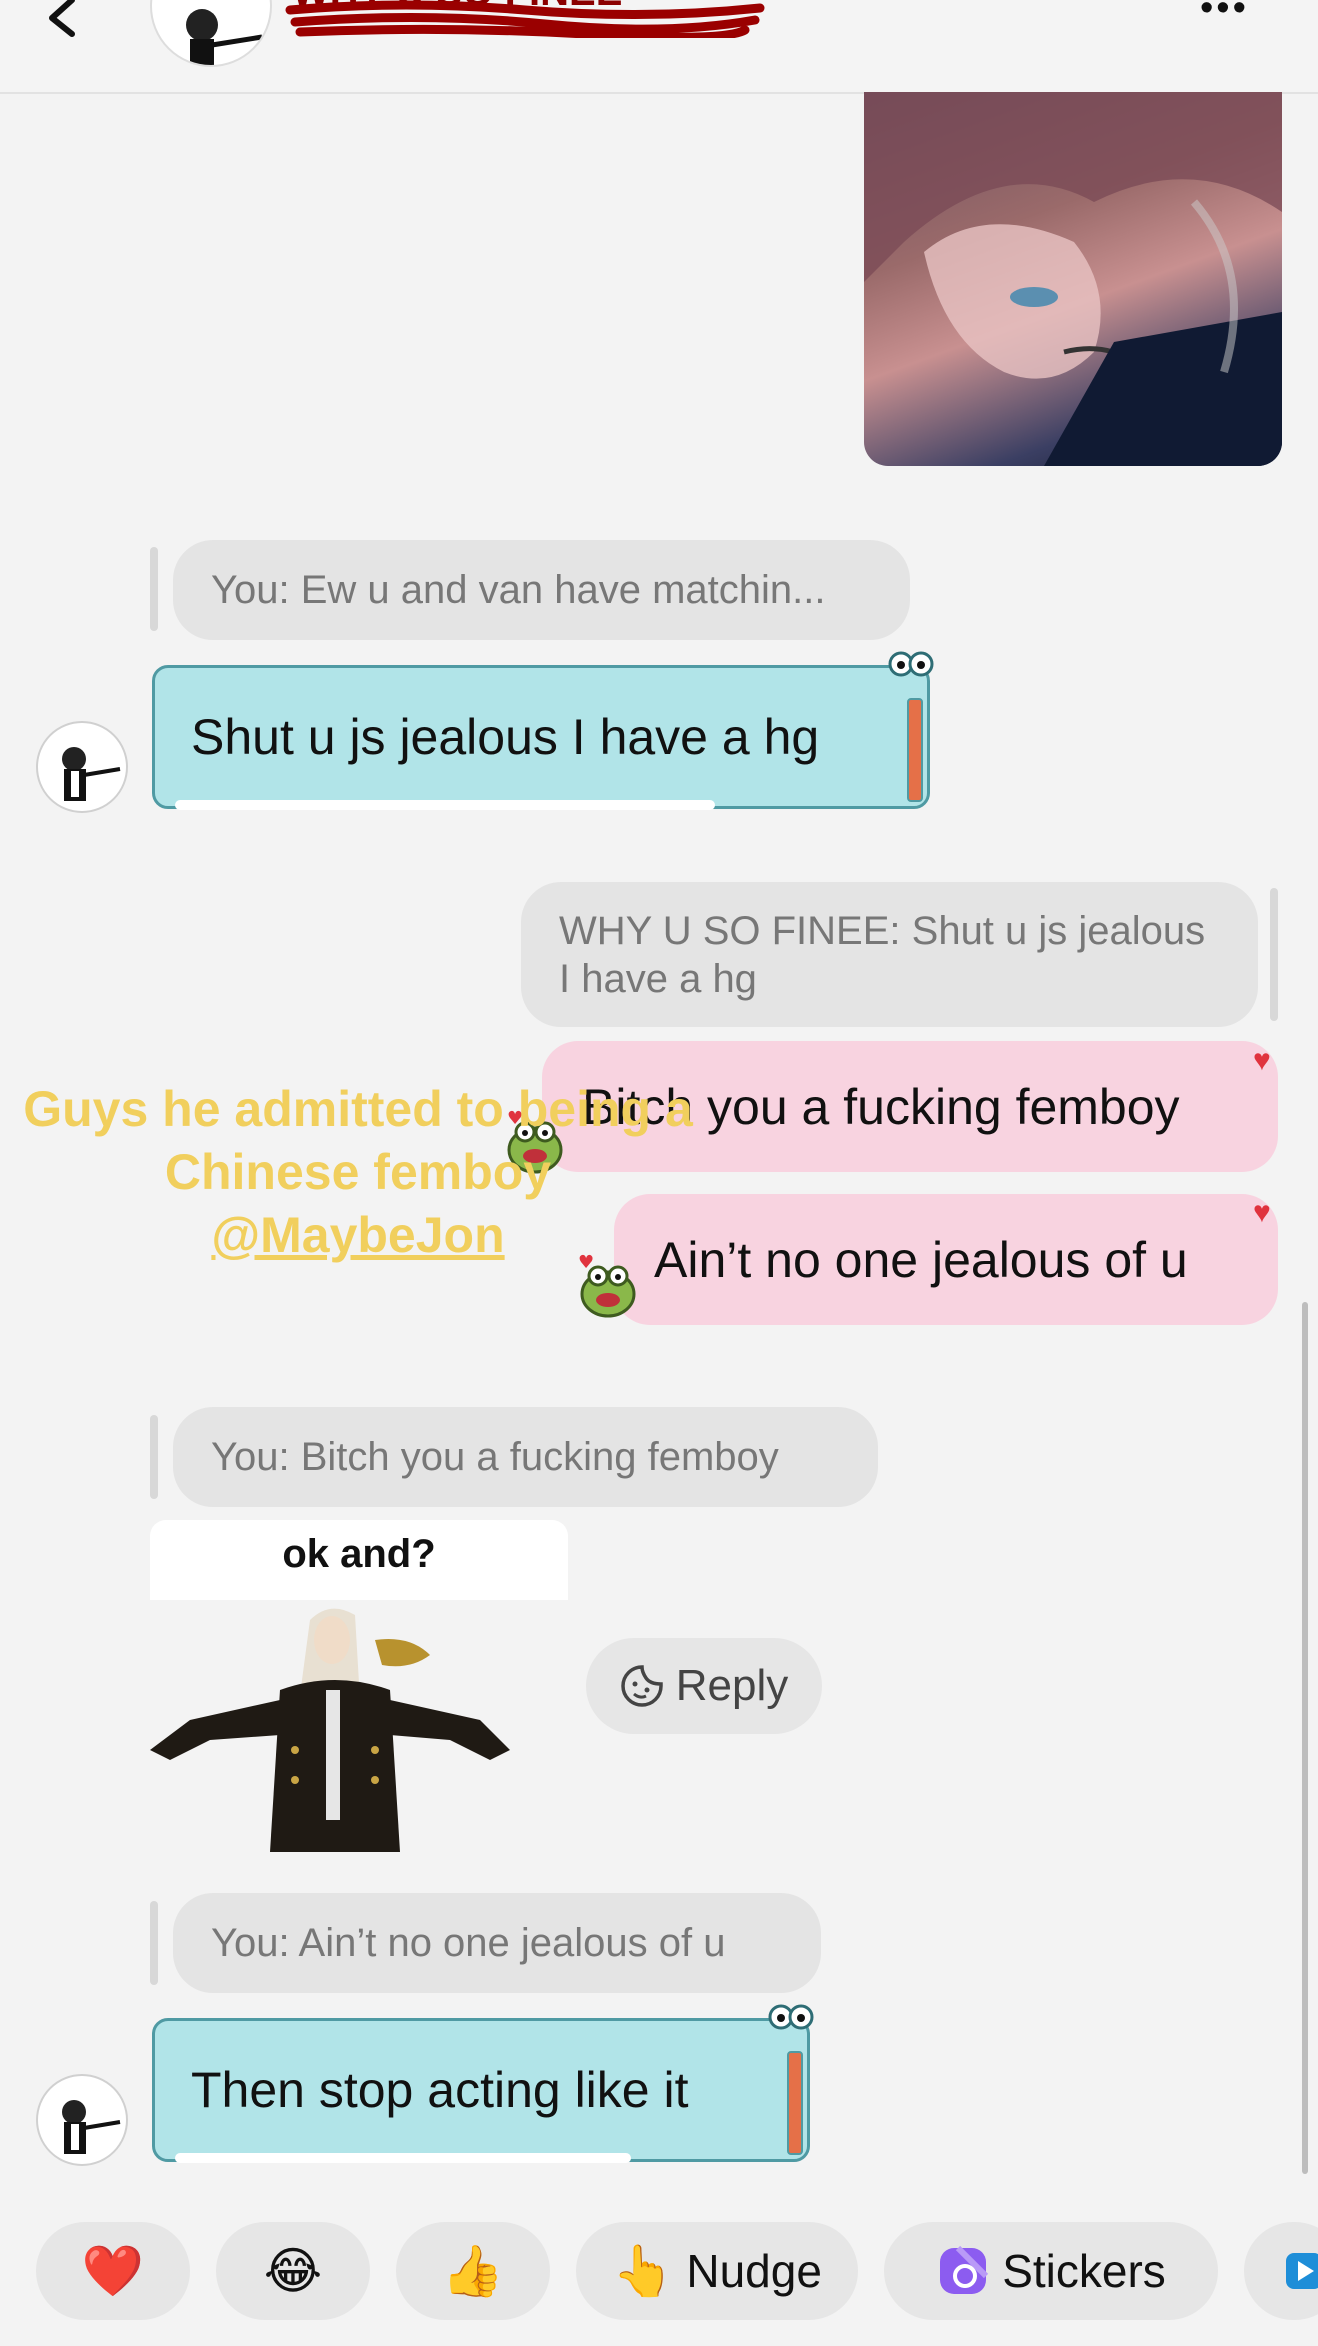  I want to click on incoming-message-bubble: Then stop acting like it, so click(483, 2083).